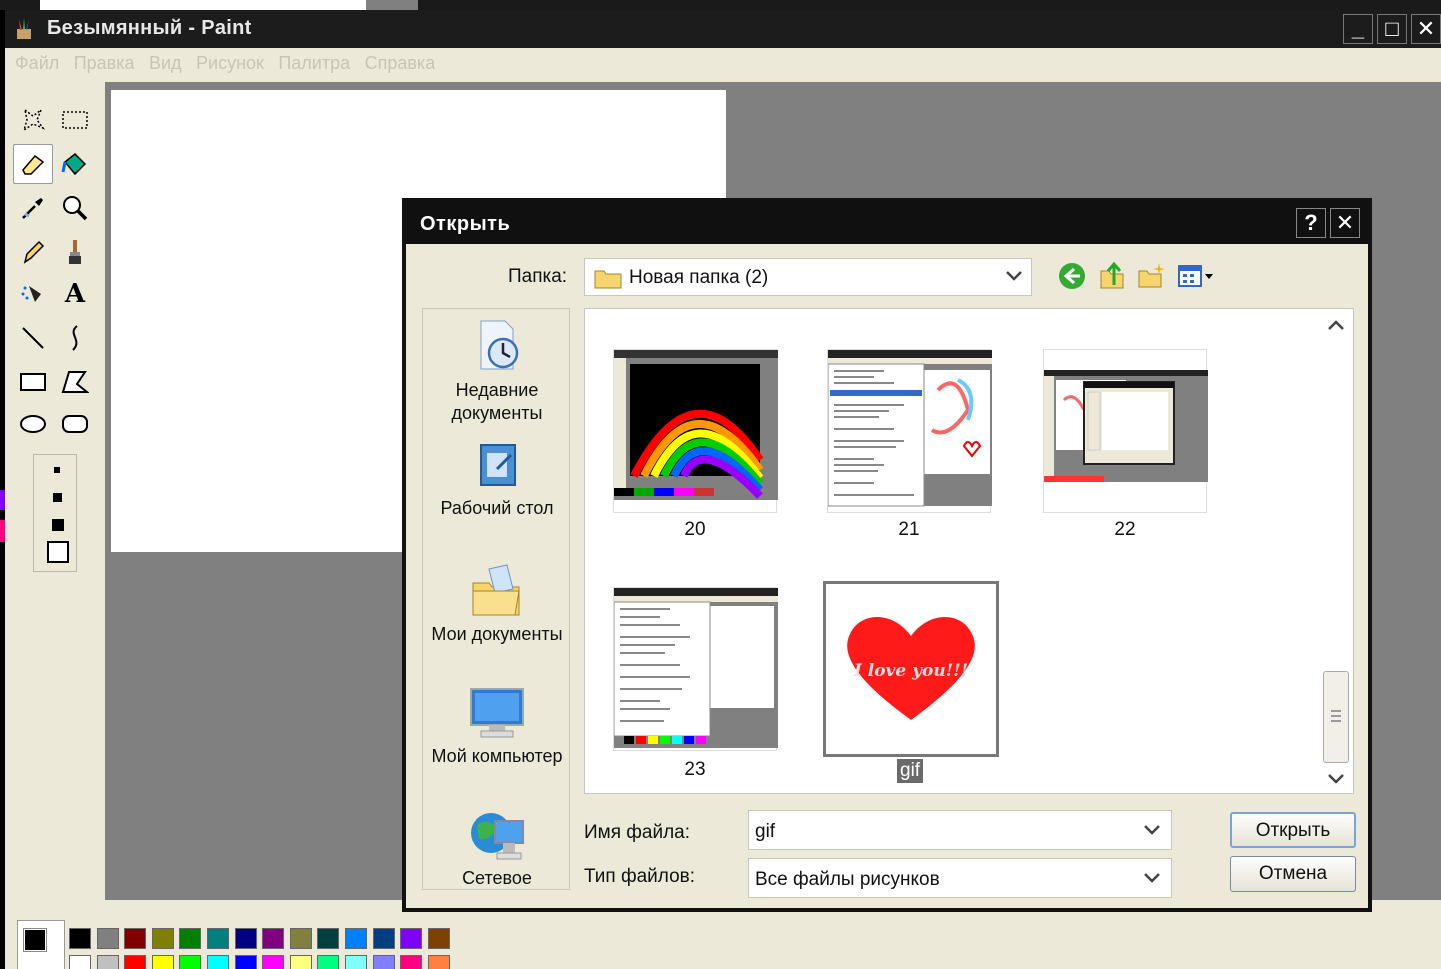  Describe the element at coordinates (33, 294) in the screenshot. I see `airbrush-icon` at that location.